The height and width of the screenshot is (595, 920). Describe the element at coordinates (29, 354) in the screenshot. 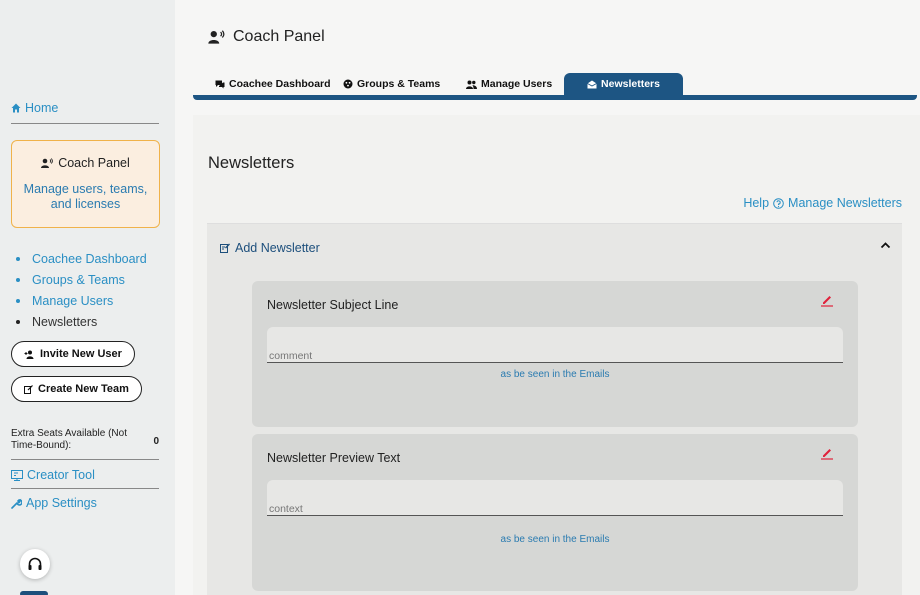

I see `add-user-icon` at that location.